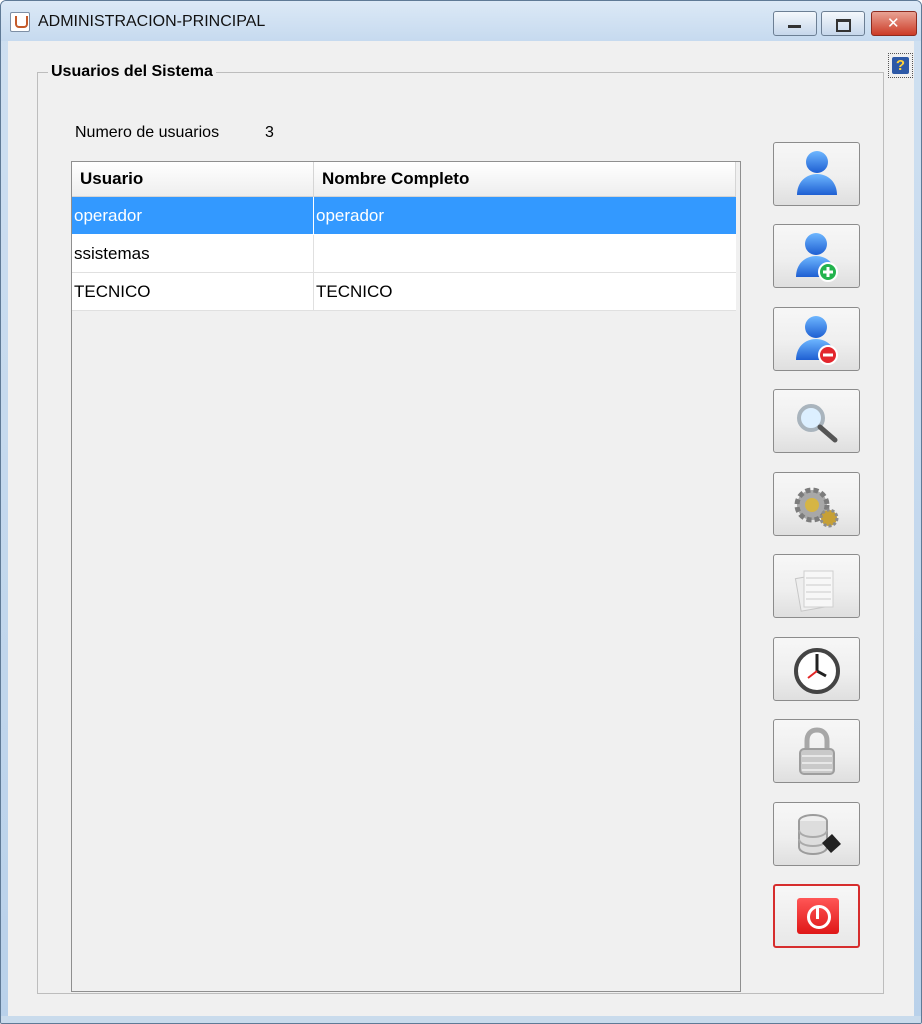  What do you see at coordinates (795, 23) in the screenshot?
I see `minimize-button` at bounding box center [795, 23].